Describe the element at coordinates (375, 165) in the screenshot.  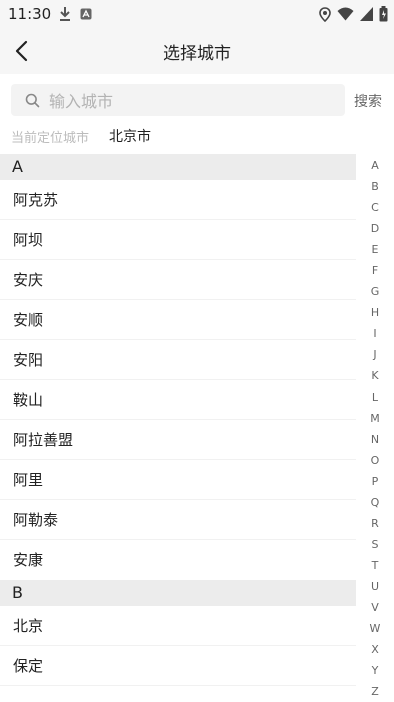
I see `index-letter-a: A` at that location.